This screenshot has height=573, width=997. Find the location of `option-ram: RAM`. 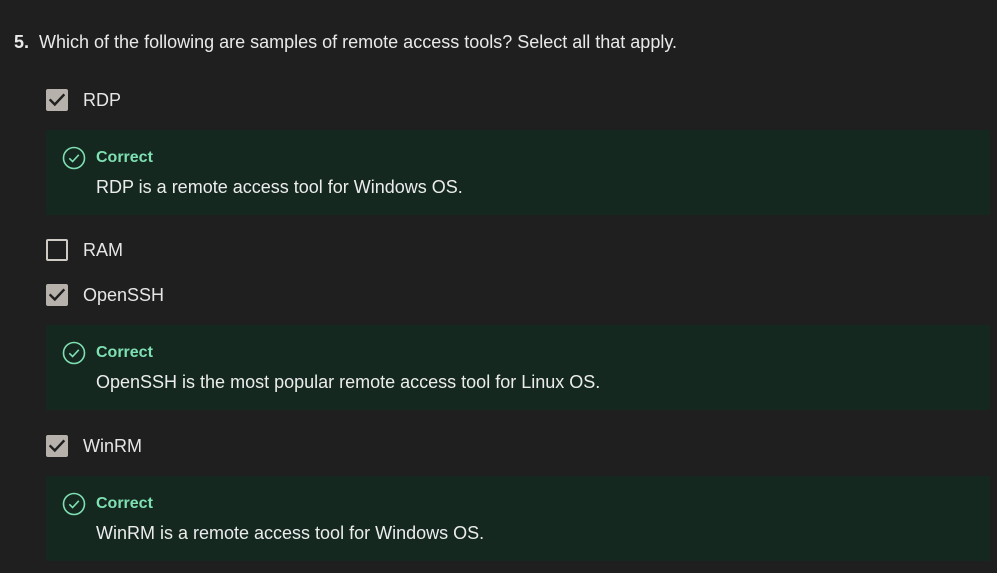

option-ram: RAM is located at coordinates (84, 250).